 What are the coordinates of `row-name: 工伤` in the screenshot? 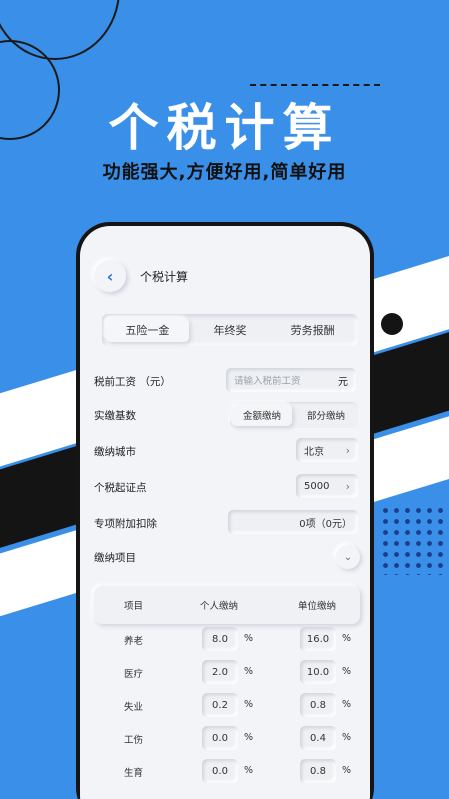 It's located at (134, 740).